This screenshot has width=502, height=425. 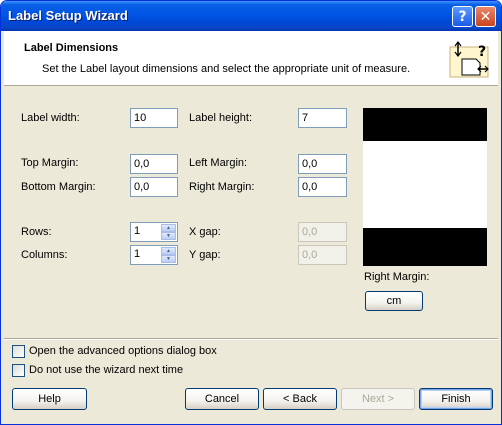 What do you see at coordinates (168, 259) in the screenshot?
I see `columns-down-arrow-icon: ▼` at bounding box center [168, 259].